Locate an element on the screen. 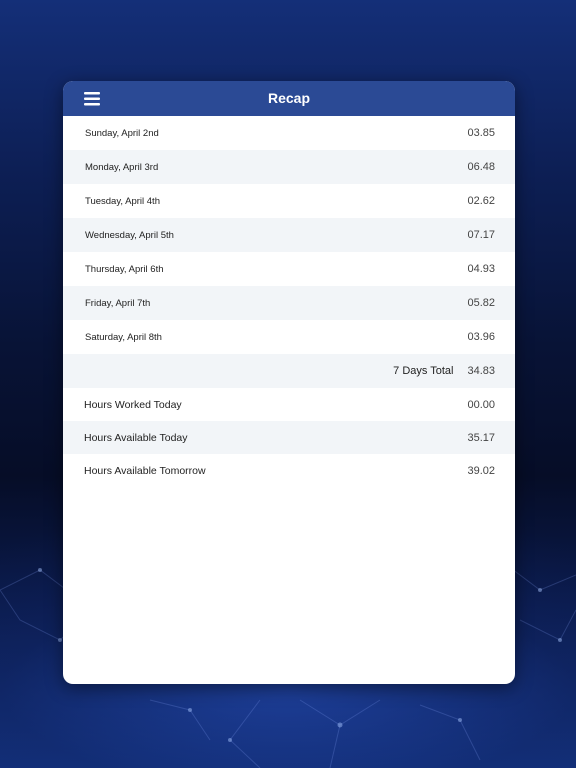  day-row-sunday: Sunday, April 2nd 03.85 is located at coordinates (289, 133).